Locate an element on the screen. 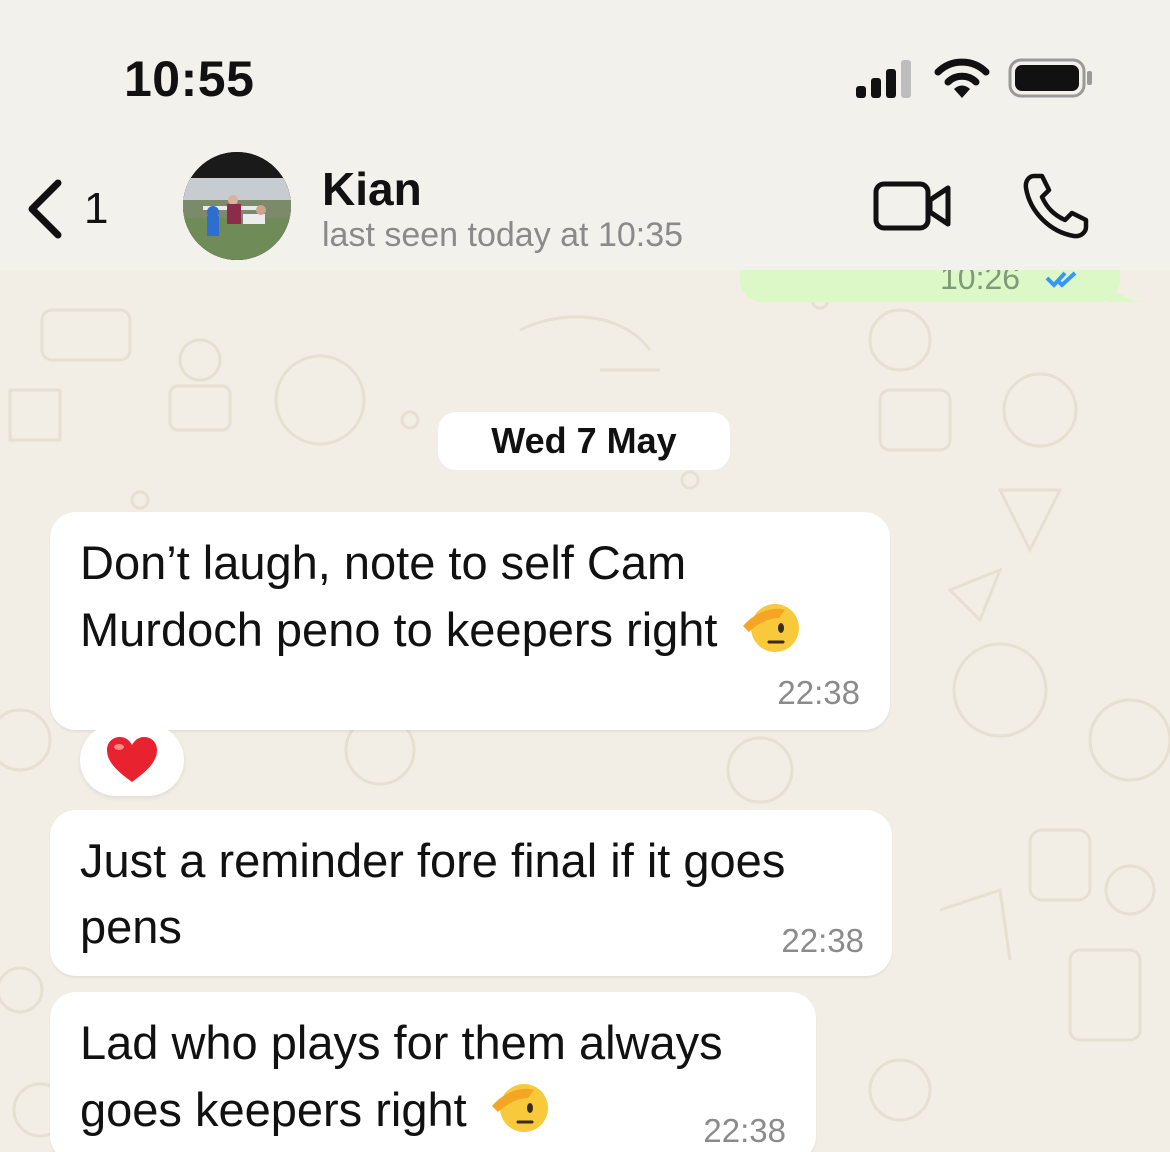  chevron-left-icon is located at coordinates (45, 209).